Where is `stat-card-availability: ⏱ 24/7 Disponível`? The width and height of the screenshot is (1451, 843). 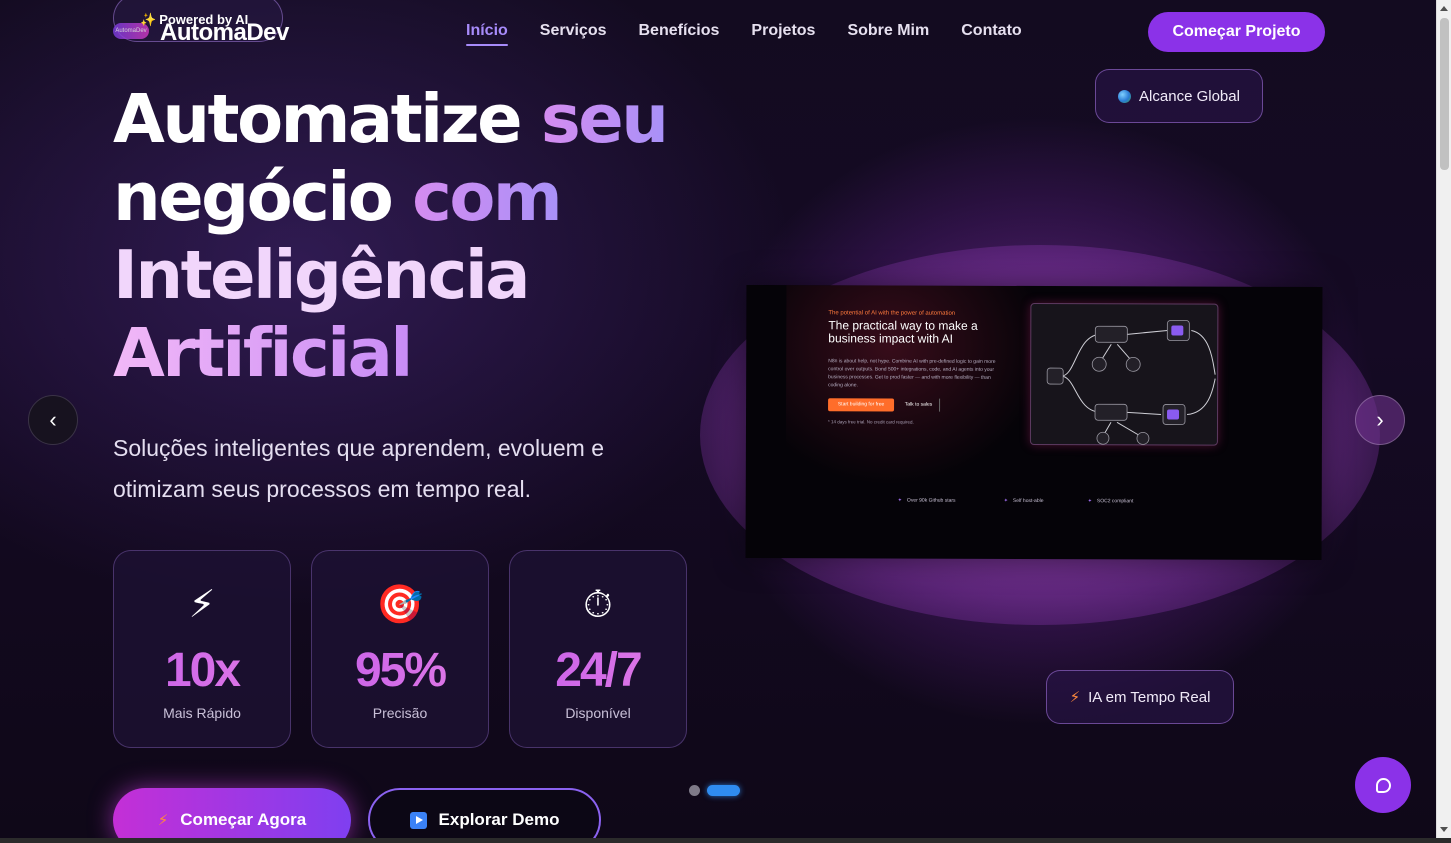
stat-card-availability: ⏱ 24/7 Disponível is located at coordinates (598, 649).